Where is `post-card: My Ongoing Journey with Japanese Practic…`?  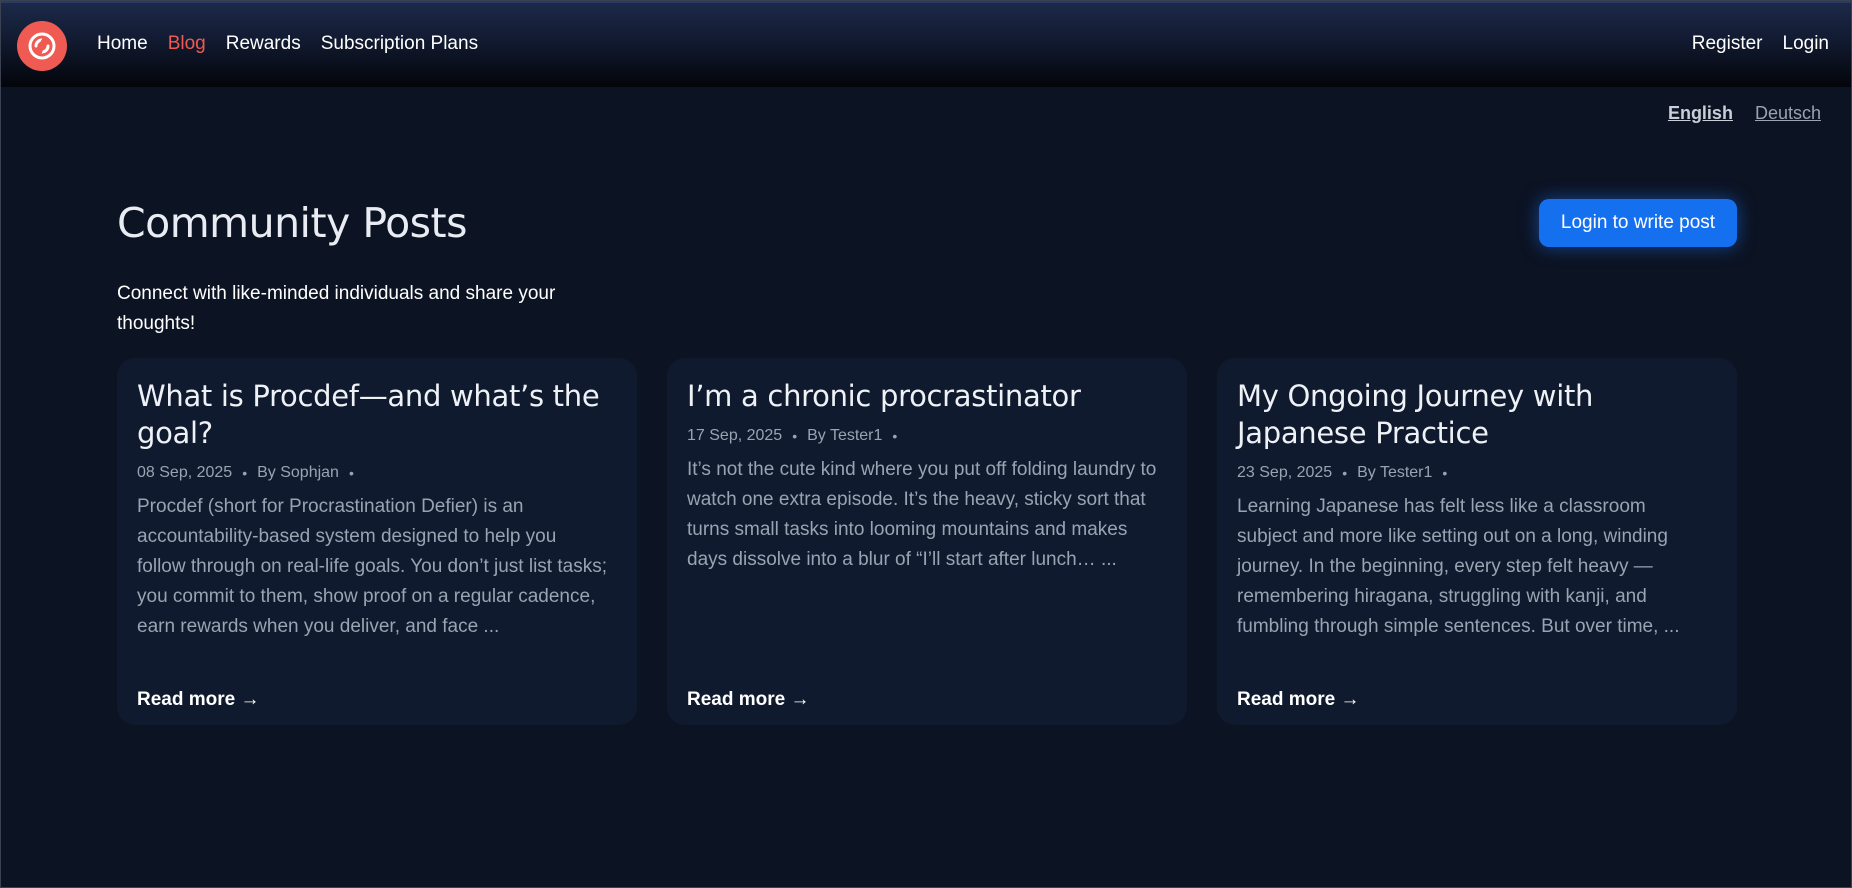 post-card: My Ongoing Journey with Japanese Practic… is located at coordinates (1477, 541).